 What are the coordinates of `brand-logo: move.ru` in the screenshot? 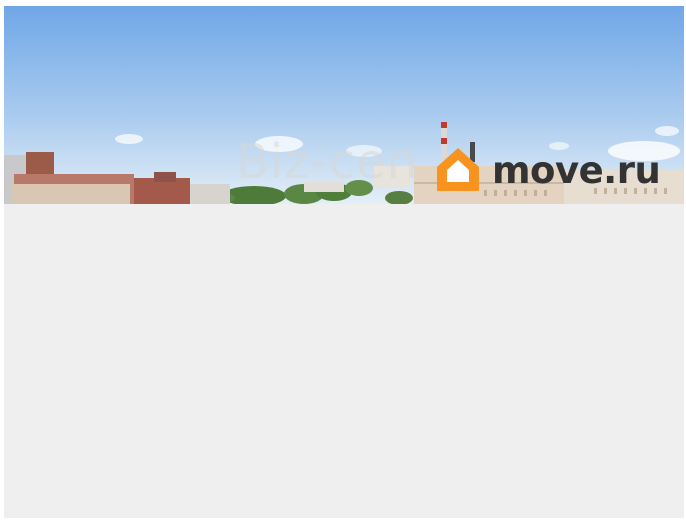 It's located at (547, 170).